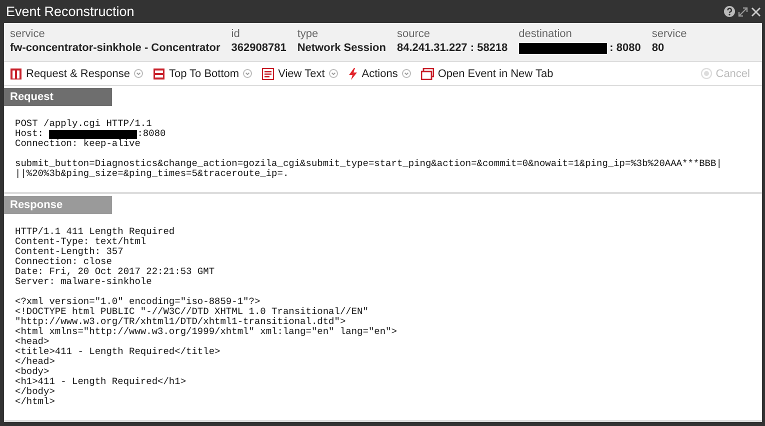 This screenshot has width=765, height=426. Describe the element at coordinates (77, 144) in the screenshot. I see `code-line: Connection: keep-alive` at that location.